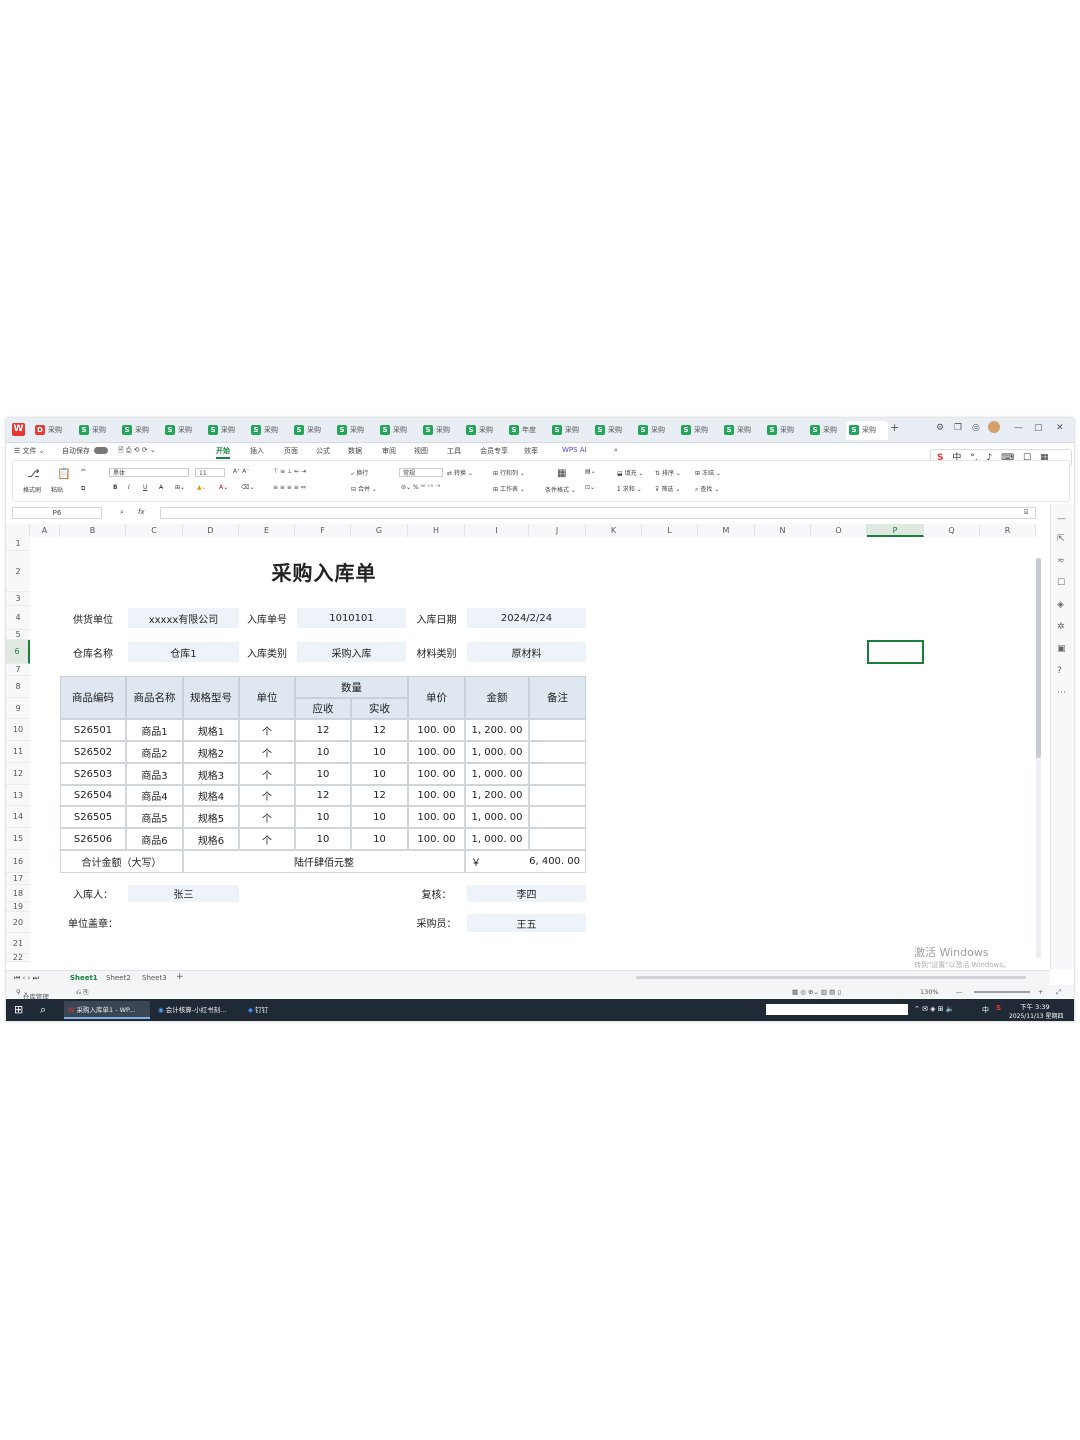  What do you see at coordinates (436, 697) in the screenshot?
I see `header-price: 单价` at bounding box center [436, 697].